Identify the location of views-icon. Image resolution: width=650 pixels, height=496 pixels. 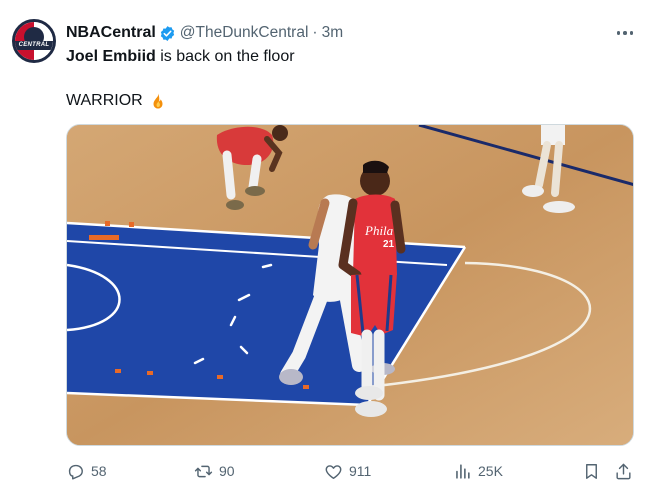
(463, 471).